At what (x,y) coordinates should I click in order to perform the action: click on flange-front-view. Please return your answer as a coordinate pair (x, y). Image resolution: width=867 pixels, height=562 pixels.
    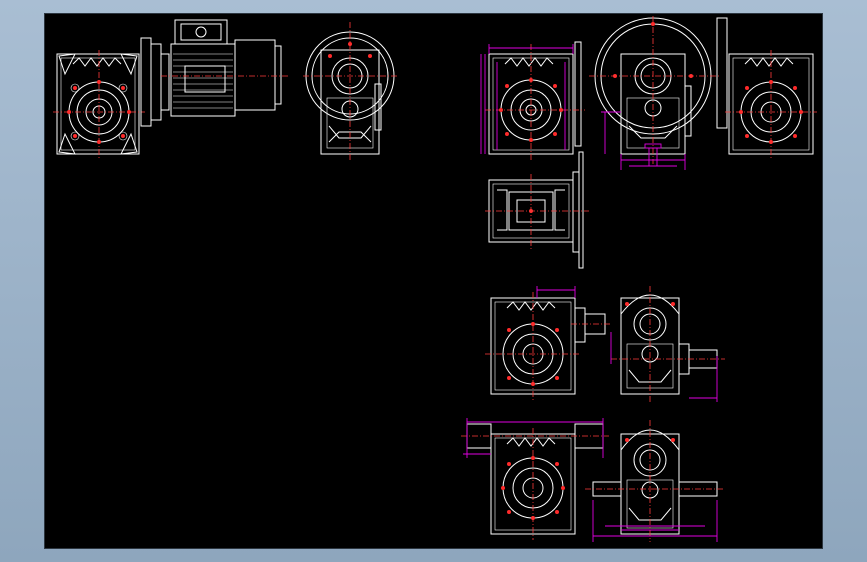
    Looking at the image, I should click on (766, 88).